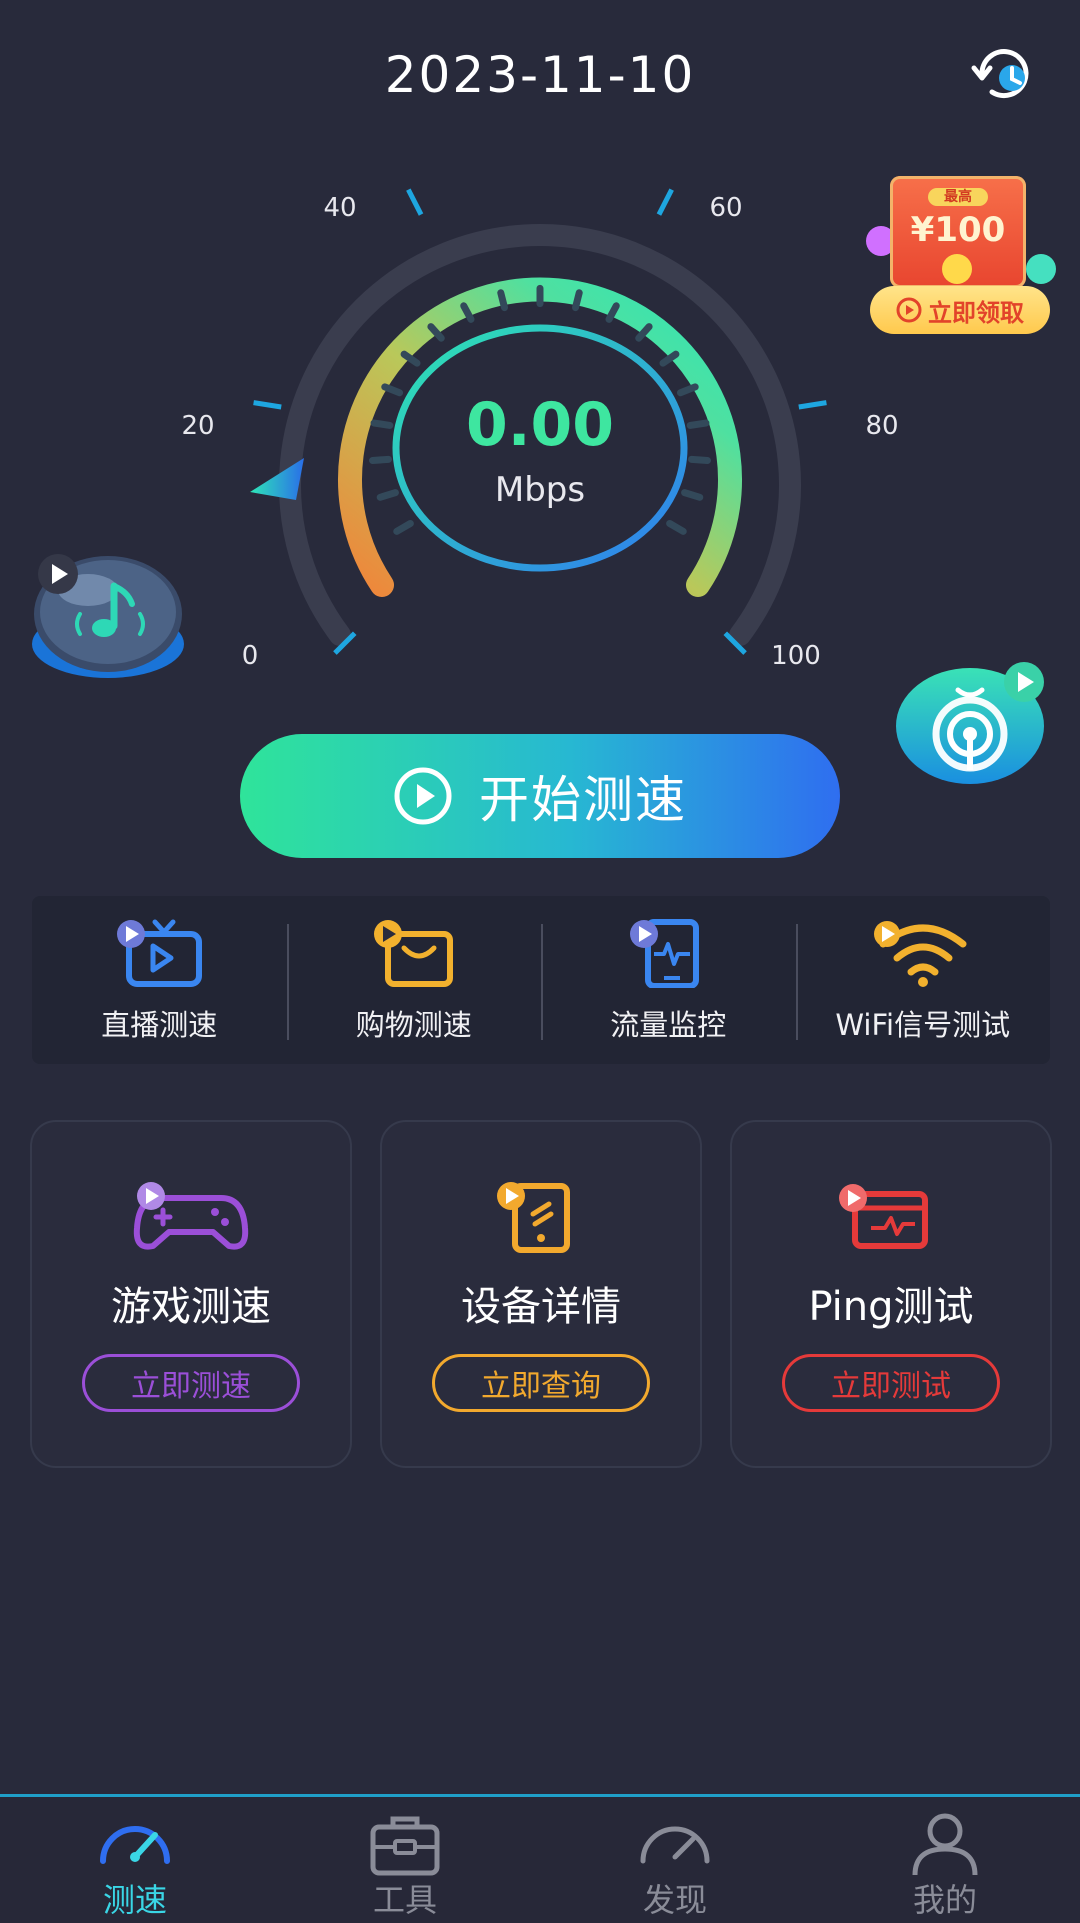  What do you see at coordinates (541, 1307) in the screenshot?
I see `card-title: 设备详情` at bounding box center [541, 1307].